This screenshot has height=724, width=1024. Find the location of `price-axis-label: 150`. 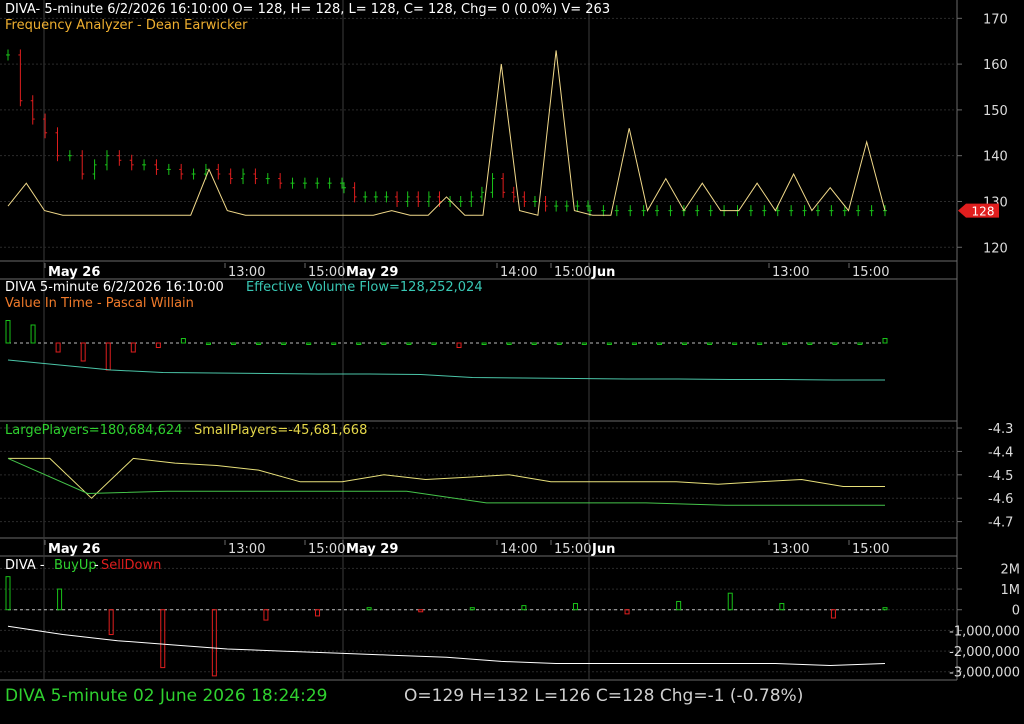

price-axis-label: 150 is located at coordinates (995, 111).